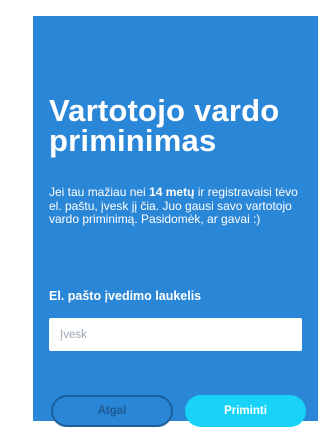  I want to click on back-button-label: Atgal, so click(112, 411).